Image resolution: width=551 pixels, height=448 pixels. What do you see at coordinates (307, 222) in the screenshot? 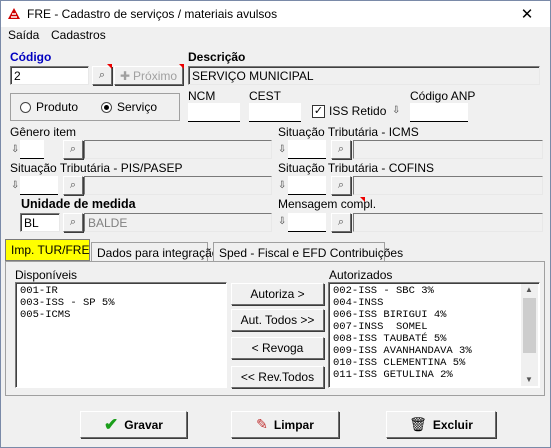
I see `mensagem-input` at bounding box center [307, 222].